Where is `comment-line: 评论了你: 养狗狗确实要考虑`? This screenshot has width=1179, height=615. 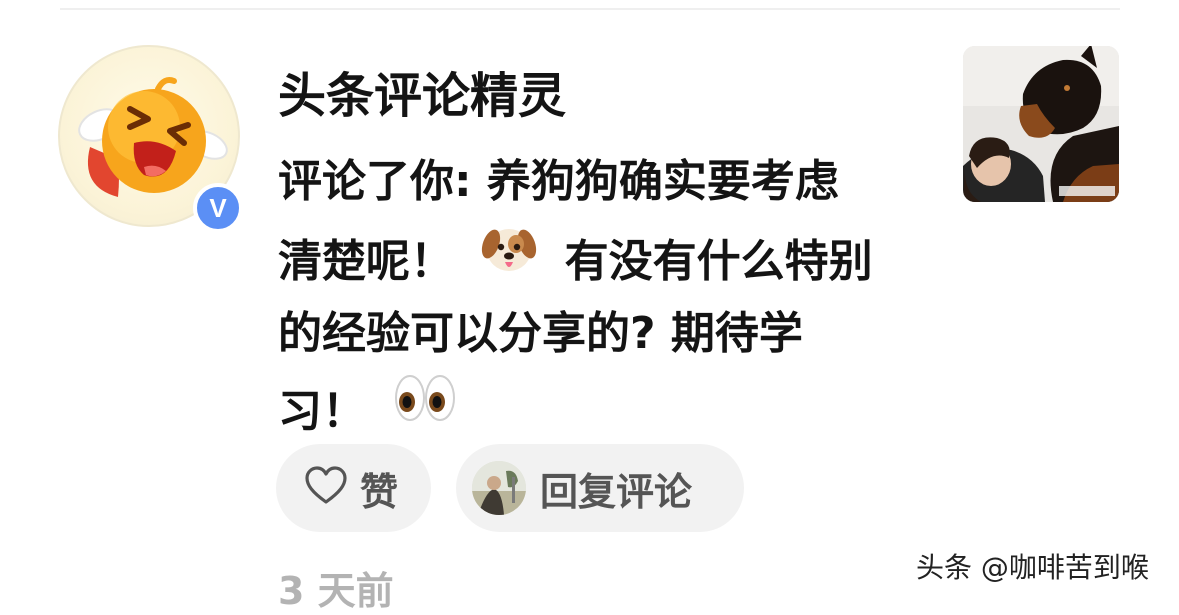
comment-line: 评论了你: 养狗狗确实要考虑 is located at coordinates (598, 182).